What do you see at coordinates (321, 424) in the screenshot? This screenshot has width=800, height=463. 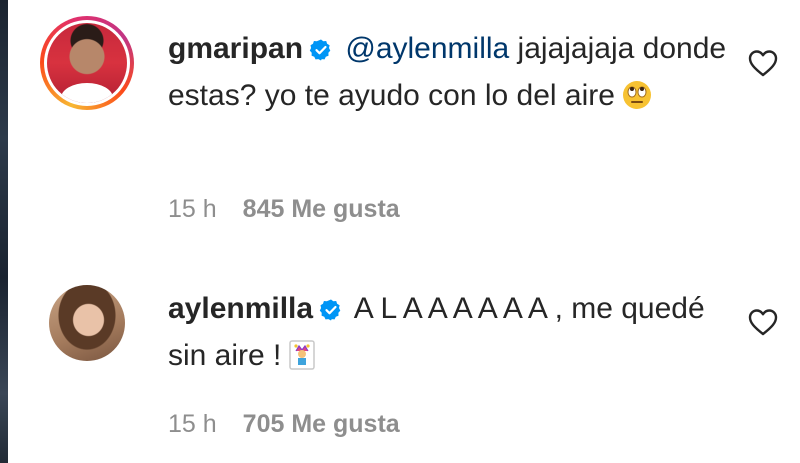 I see `likes-count: 705 Me gusta` at bounding box center [321, 424].